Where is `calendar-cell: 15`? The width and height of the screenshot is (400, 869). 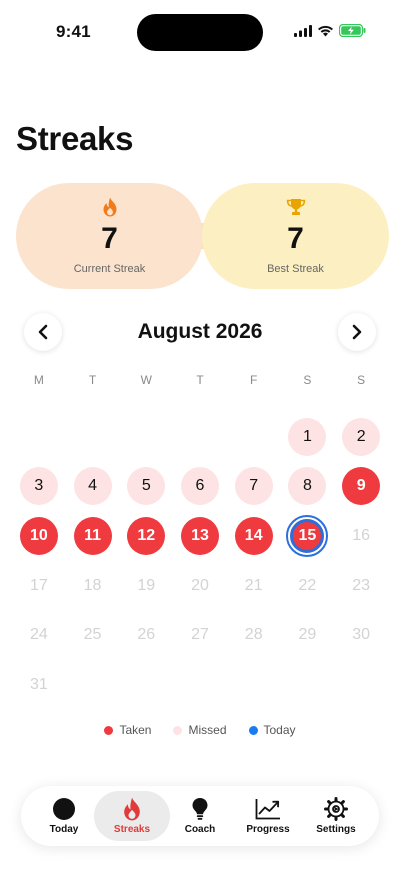
calendar-cell: 15 is located at coordinates (308, 536).